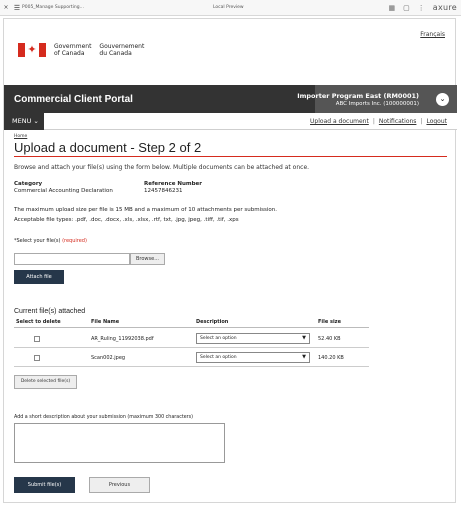  What do you see at coordinates (398, 121) in the screenshot?
I see `nav-notifications-link: Notifications` at bounding box center [398, 121].